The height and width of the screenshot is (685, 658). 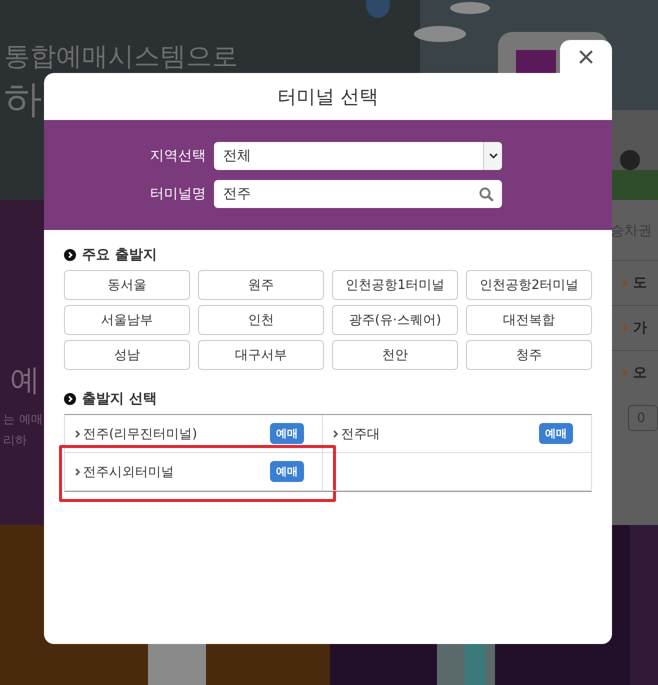 What do you see at coordinates (127, 355) in the screenshot?
I see `terminal-button: 성남` at bounding box center [127, 355].